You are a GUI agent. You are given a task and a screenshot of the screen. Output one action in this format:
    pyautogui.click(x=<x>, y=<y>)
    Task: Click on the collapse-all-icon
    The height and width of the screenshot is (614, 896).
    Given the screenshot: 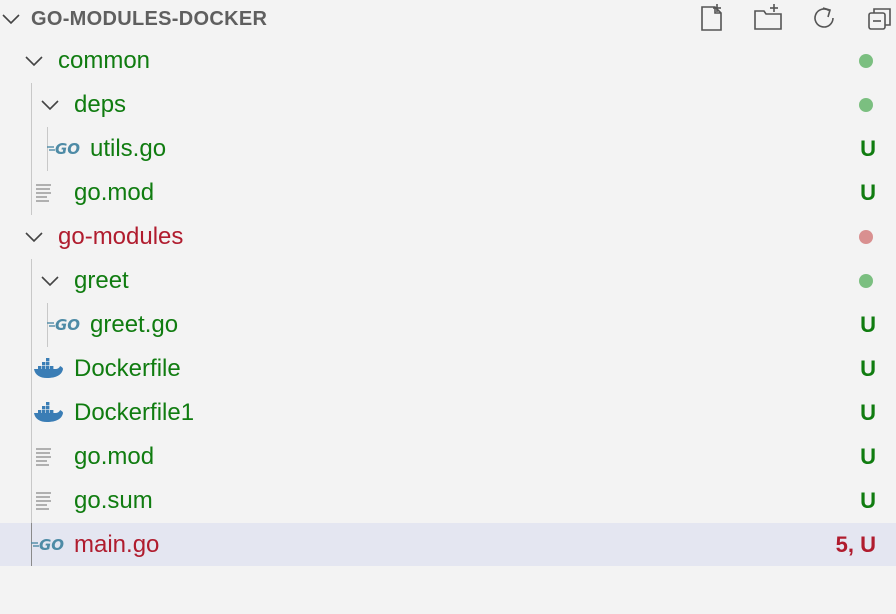 What is the action you would take?
    pyautogui.click(x=880, y=18)
    